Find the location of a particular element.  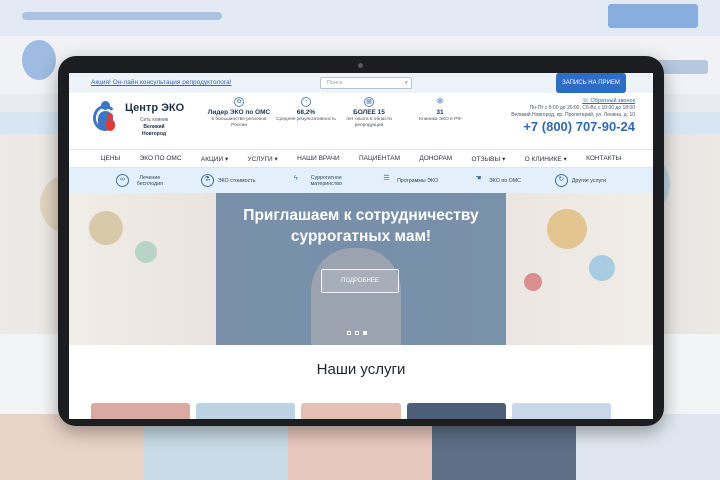

subnav-surrogacy: ϟ Суррогатное материнство is located at coordinates (317, 180).